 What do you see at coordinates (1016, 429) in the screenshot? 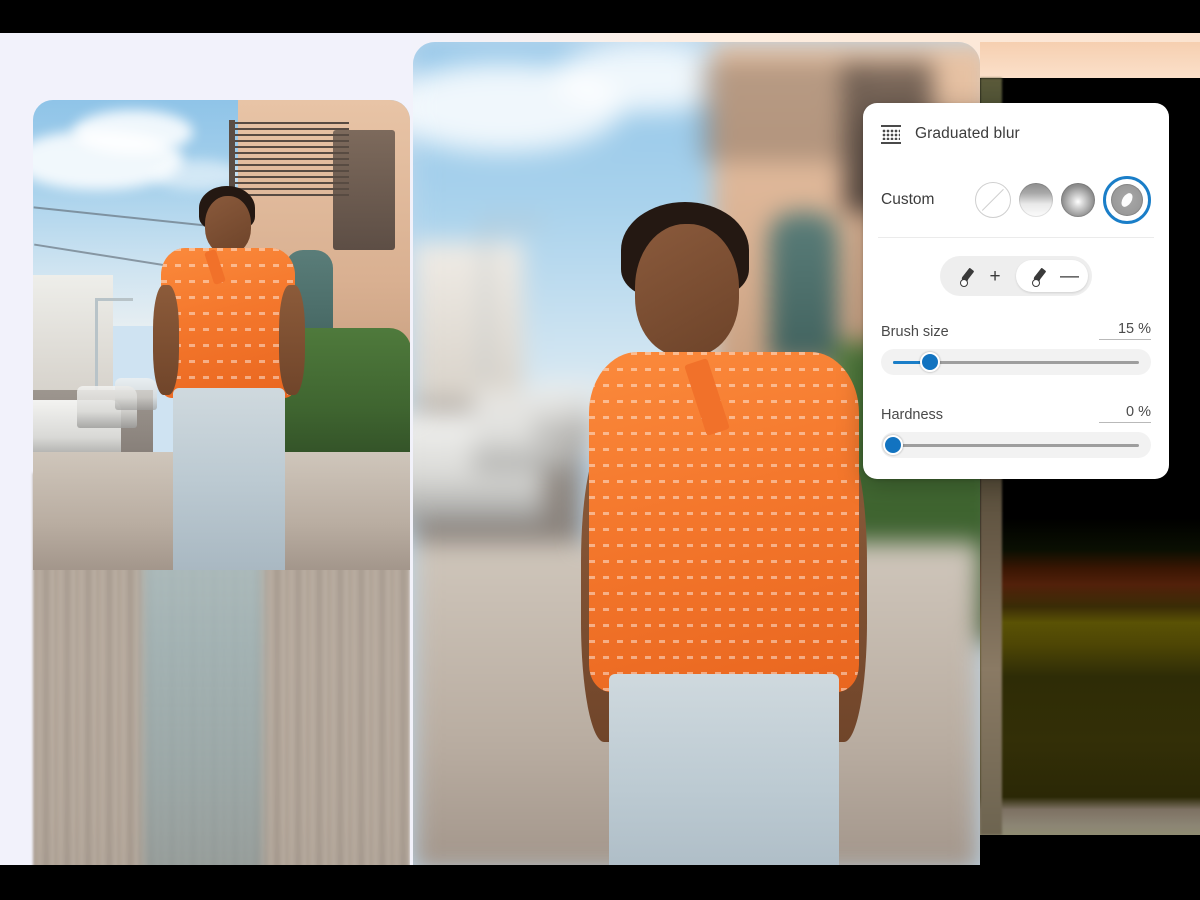
I see `hardness-slider-block: Hardness 0 %` at bounding box center [1016, 429].